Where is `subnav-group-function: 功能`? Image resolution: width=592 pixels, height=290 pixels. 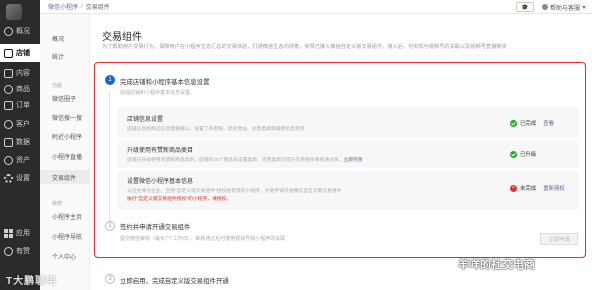
subnav-group-function: 功能 is located at coordinates (57, 86).